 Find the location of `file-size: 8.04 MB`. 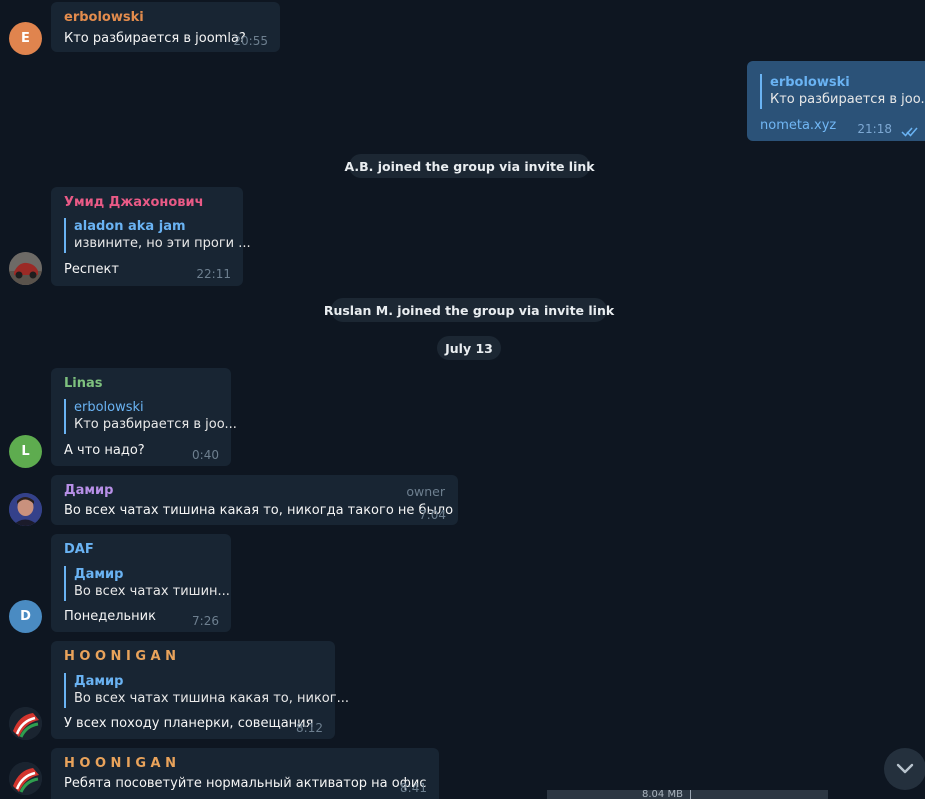

file-size: 8.04 MB is located at coordinates (662, 794).